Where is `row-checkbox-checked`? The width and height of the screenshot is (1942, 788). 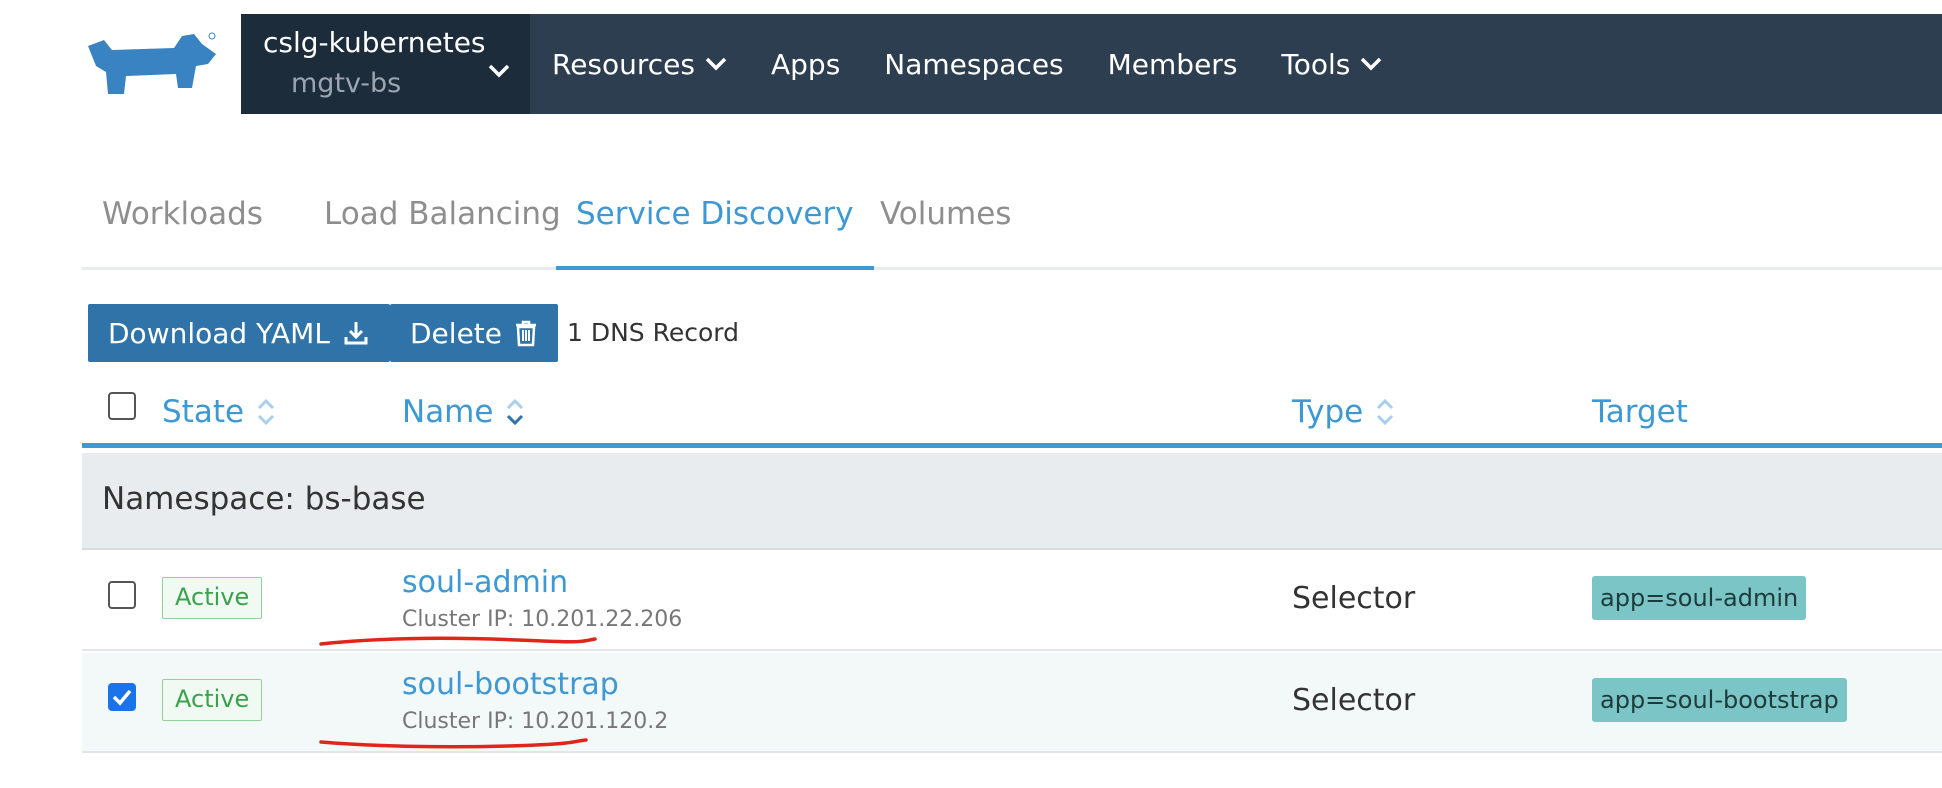
row-checkbox-checked is located at coordinates (122, 697).